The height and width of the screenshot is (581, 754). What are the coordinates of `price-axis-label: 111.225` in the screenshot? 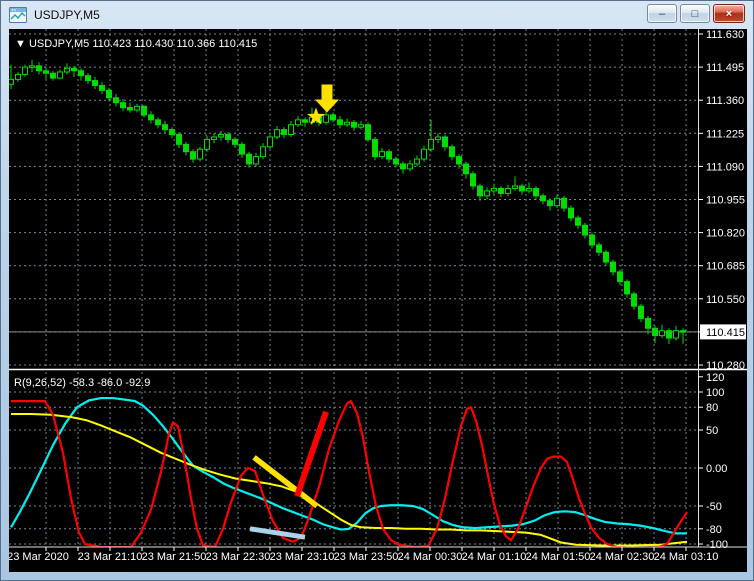 It's located at (725, 134).